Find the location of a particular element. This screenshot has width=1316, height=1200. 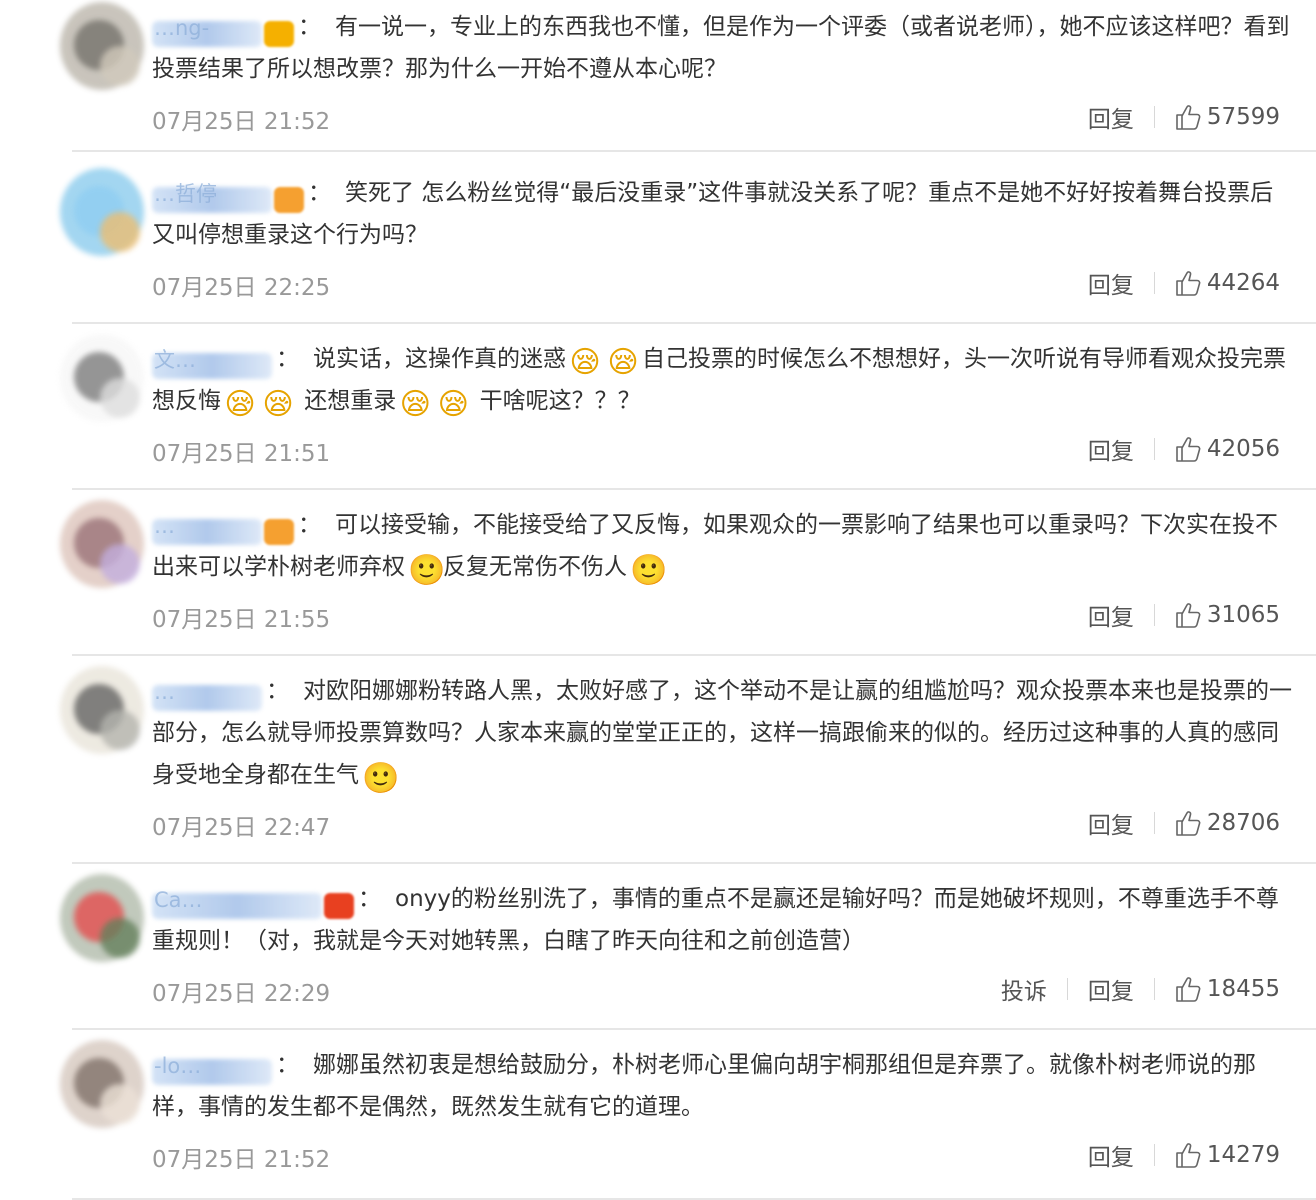

like-count: 31065 is located at coordinates (1243, 615).